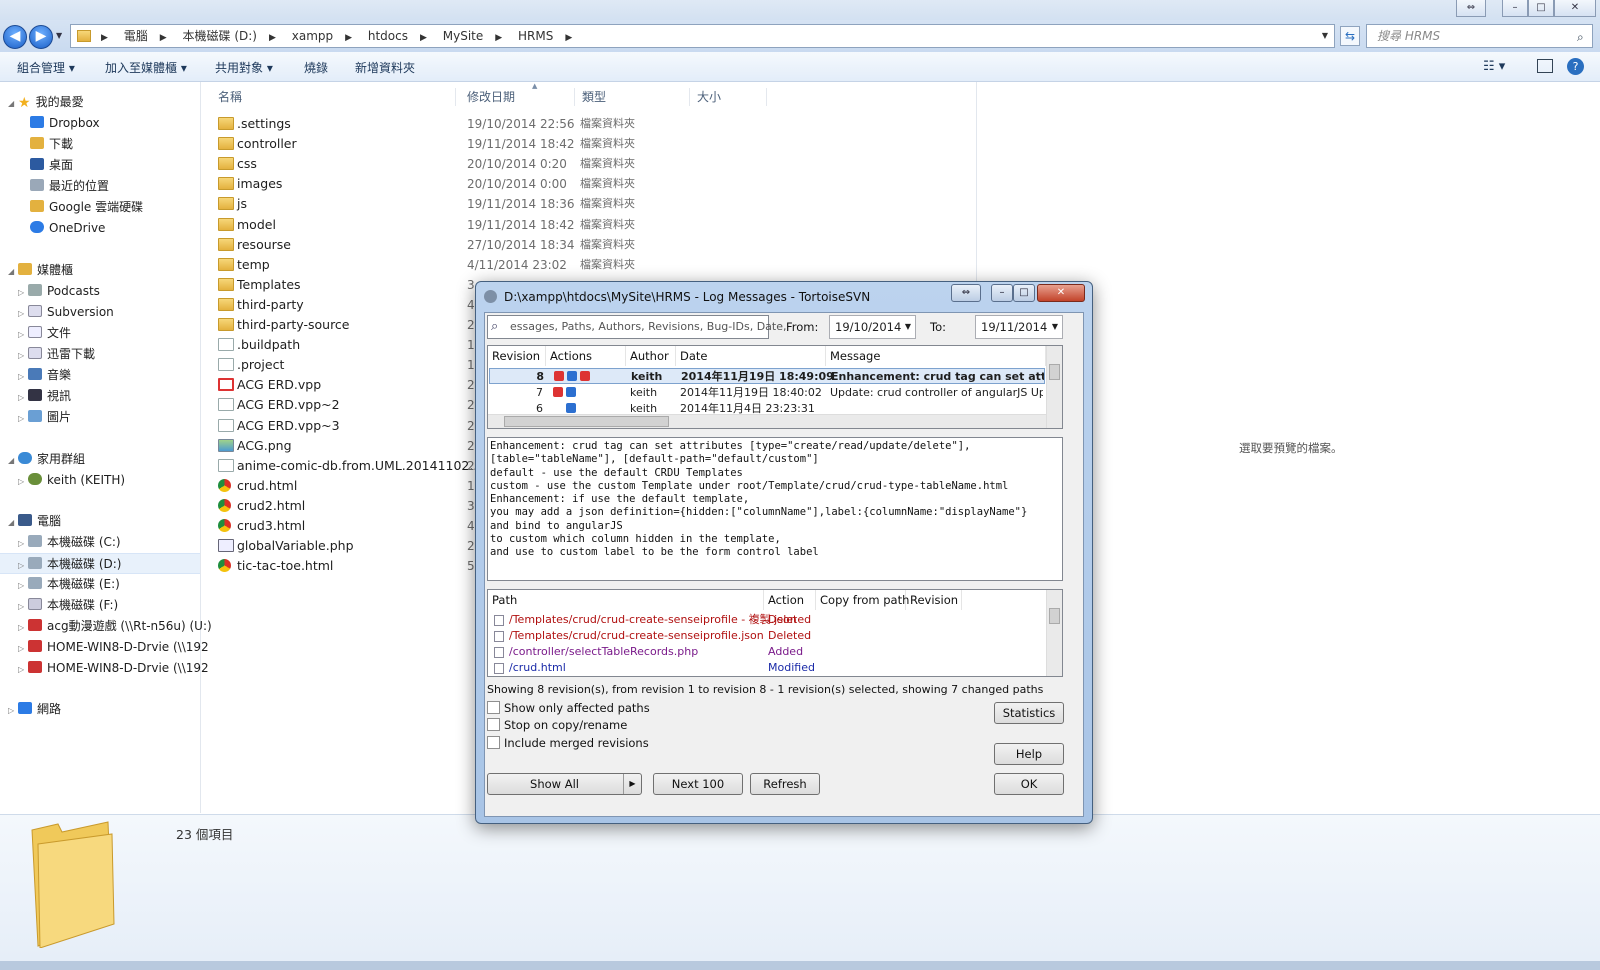 The height and width of the screenshot is (970, 1600). What do you see at coordinates (1061, 293) in the screenshot?
I see `dialog-close-button: ✕` at bounding box center [1061, 293].